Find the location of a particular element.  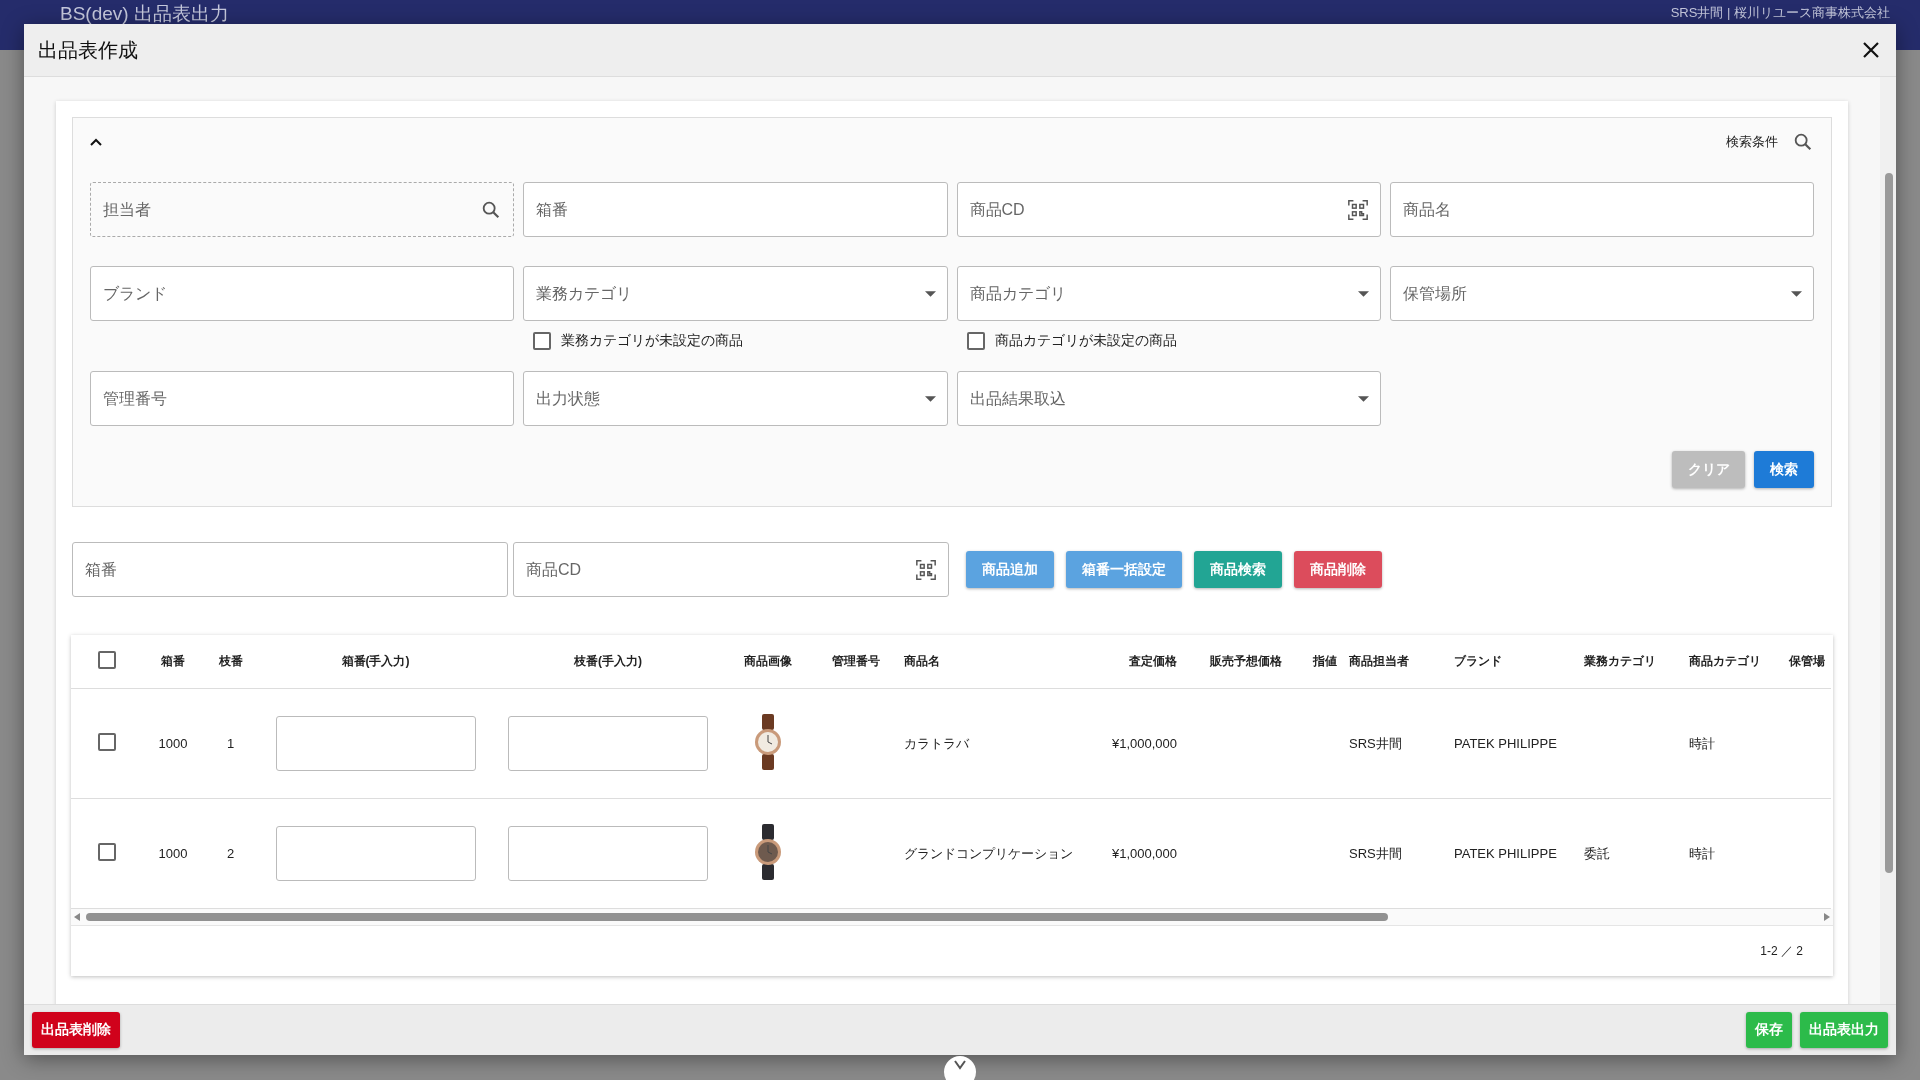

horizontal-scrollbar is located at coordinates (952, 917).